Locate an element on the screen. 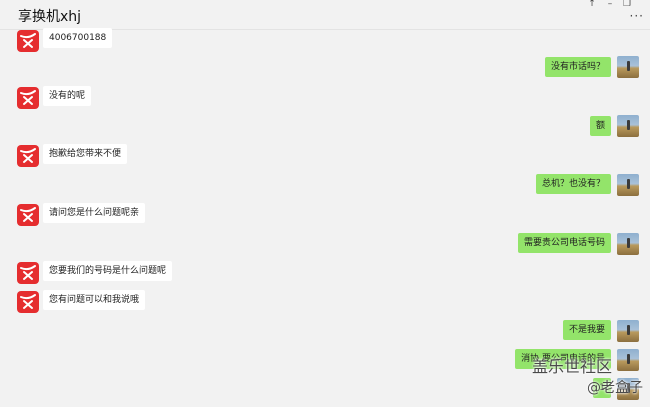 The width and height of the screenshot is (650, 407). pin-icon: ↑ is located at coordinates (592, 5).